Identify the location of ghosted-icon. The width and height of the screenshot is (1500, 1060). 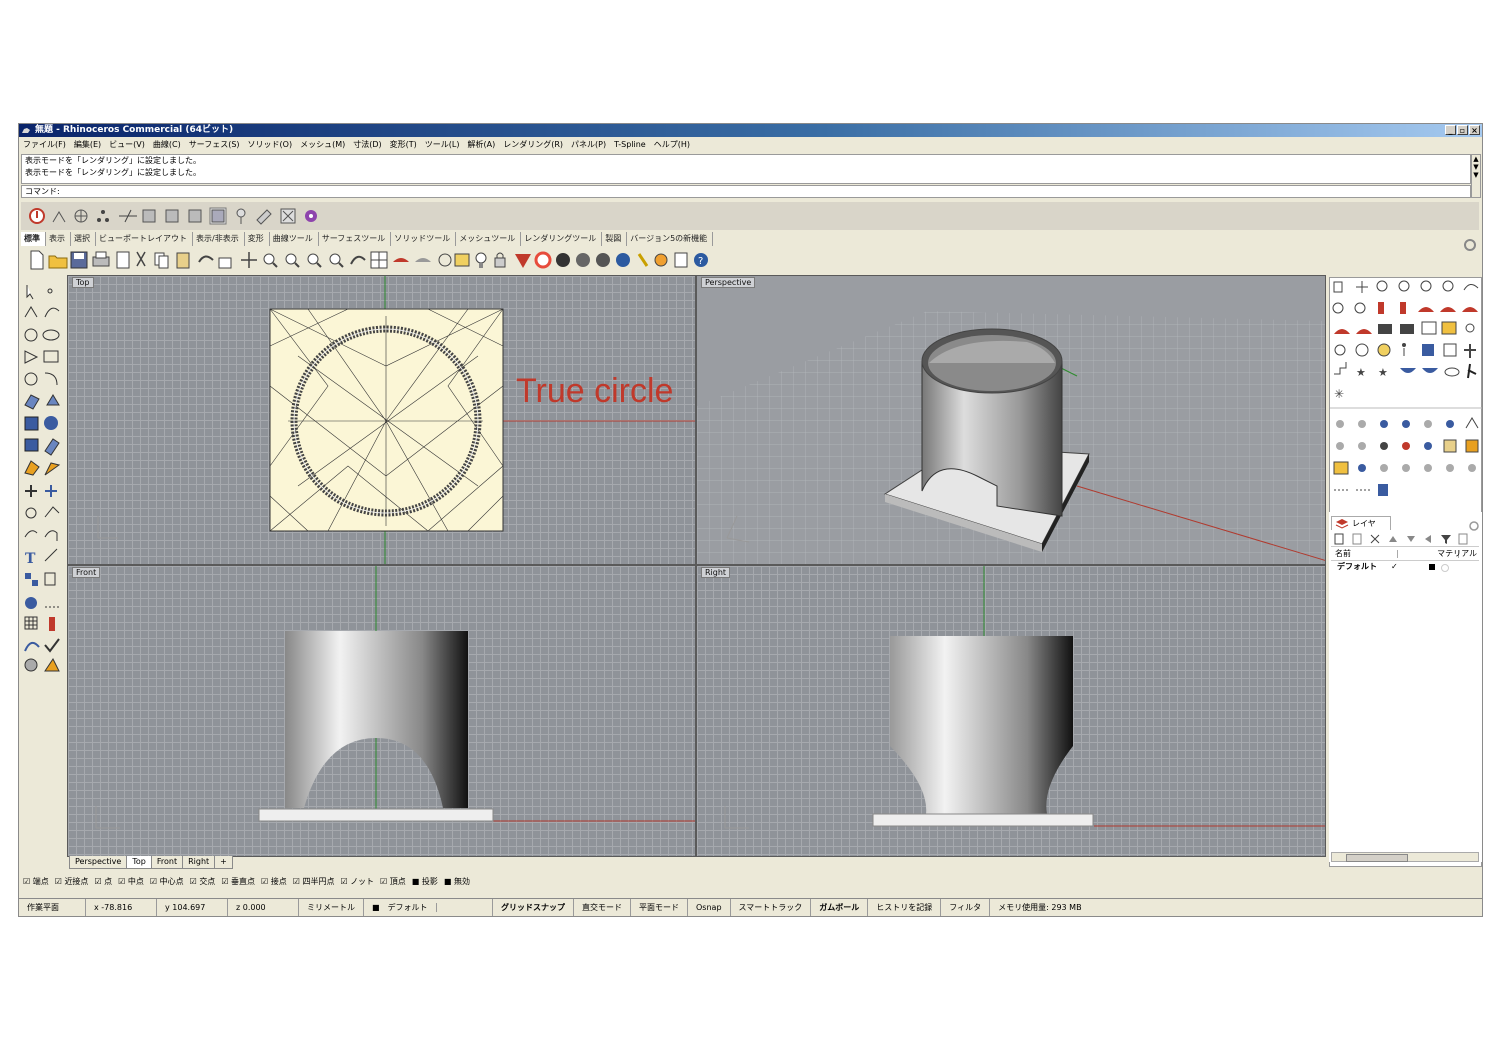
(445, 260).